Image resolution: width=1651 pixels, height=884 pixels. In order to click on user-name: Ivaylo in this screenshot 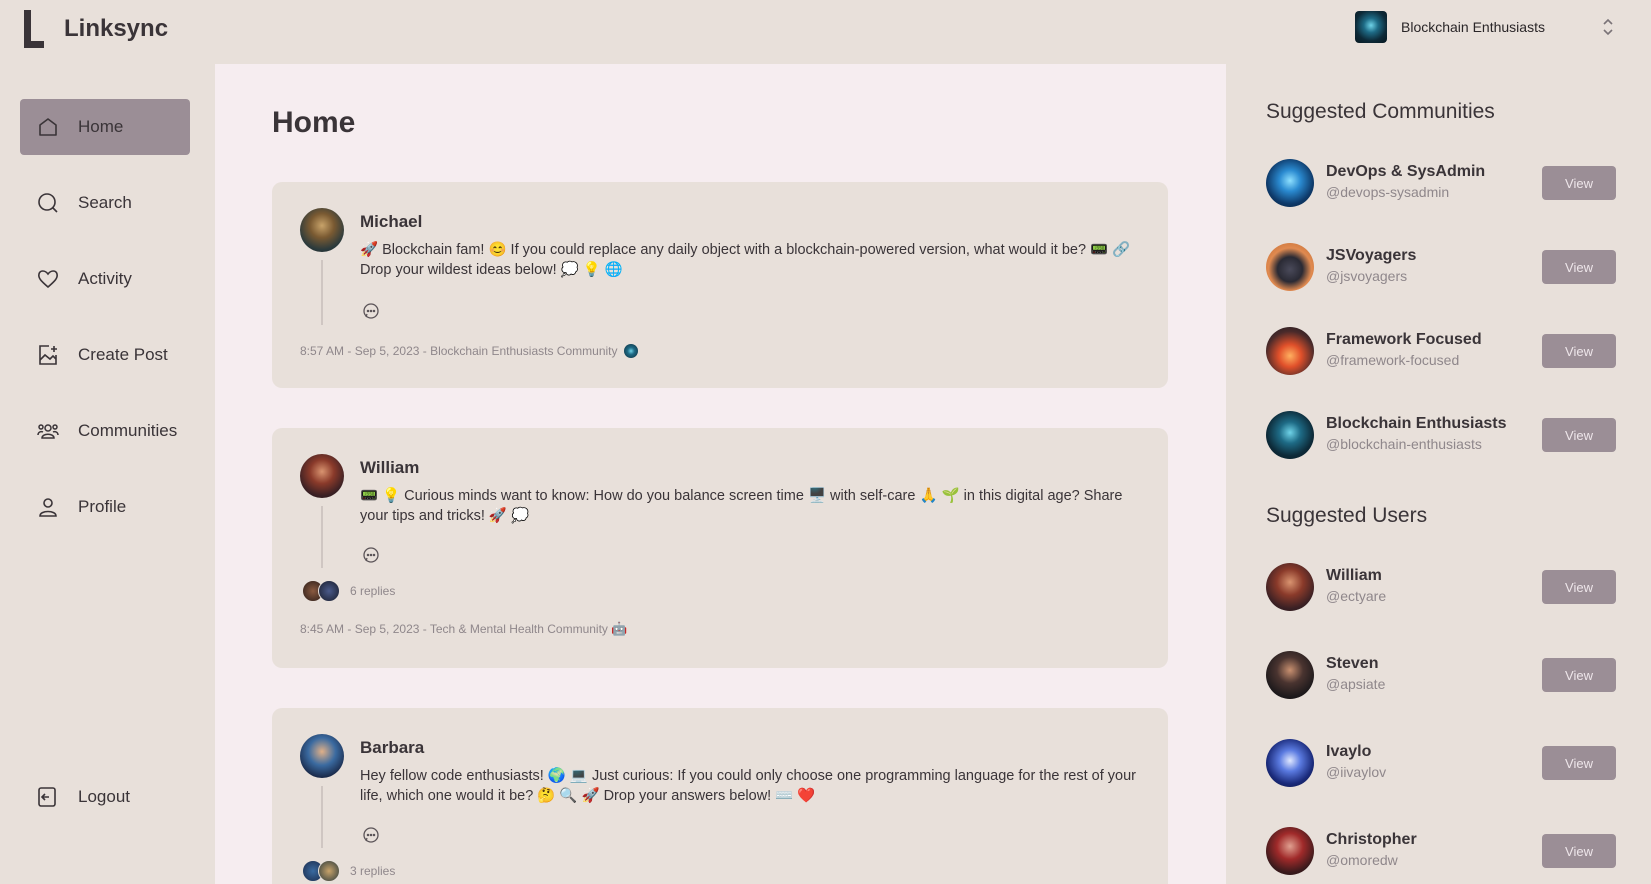, I will do `click(1348, 752)`.